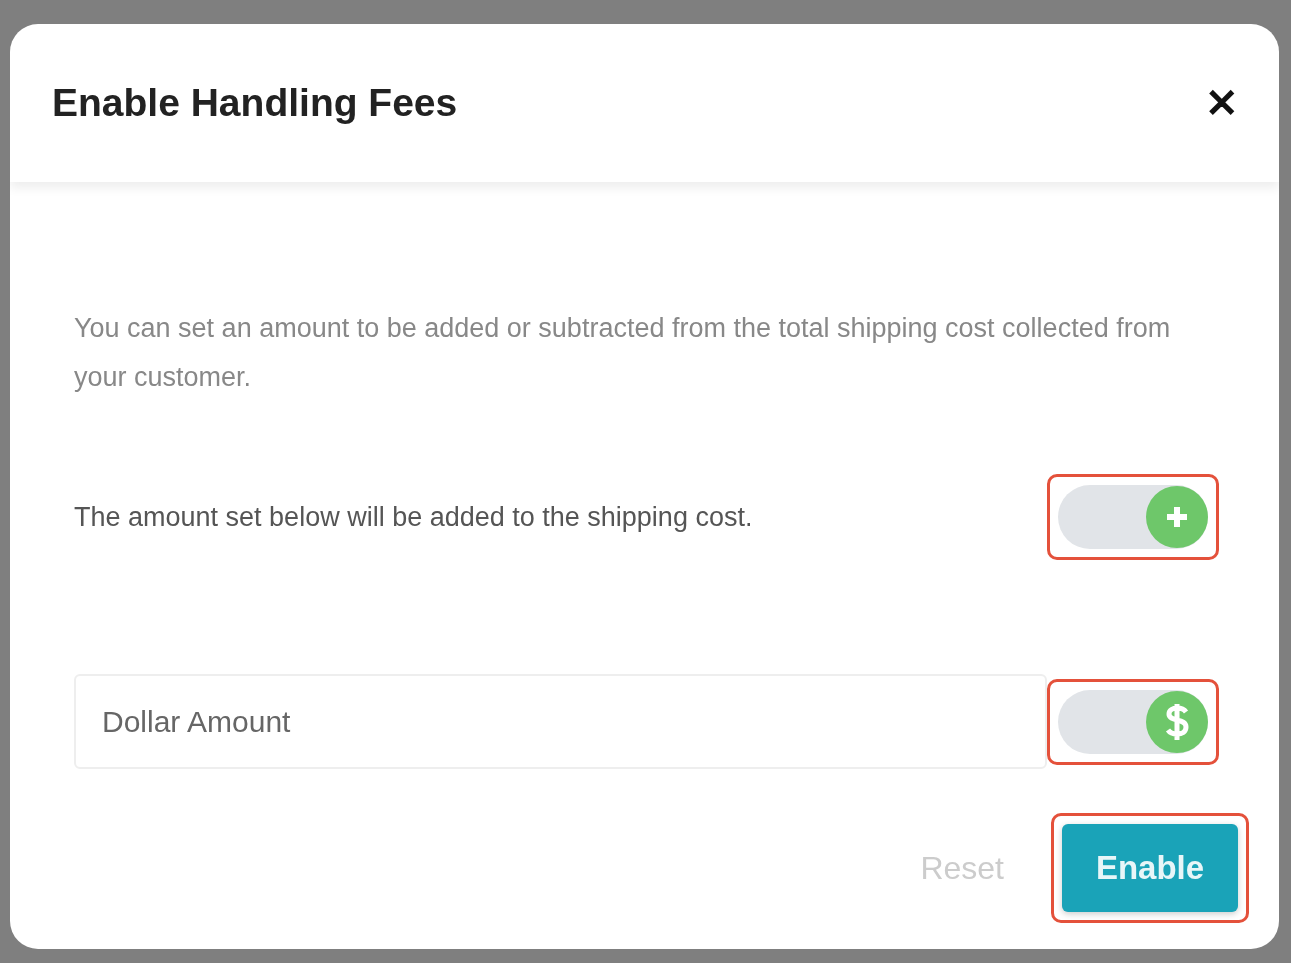  I want to click on enable-button: Enable, so click(1150, 868).